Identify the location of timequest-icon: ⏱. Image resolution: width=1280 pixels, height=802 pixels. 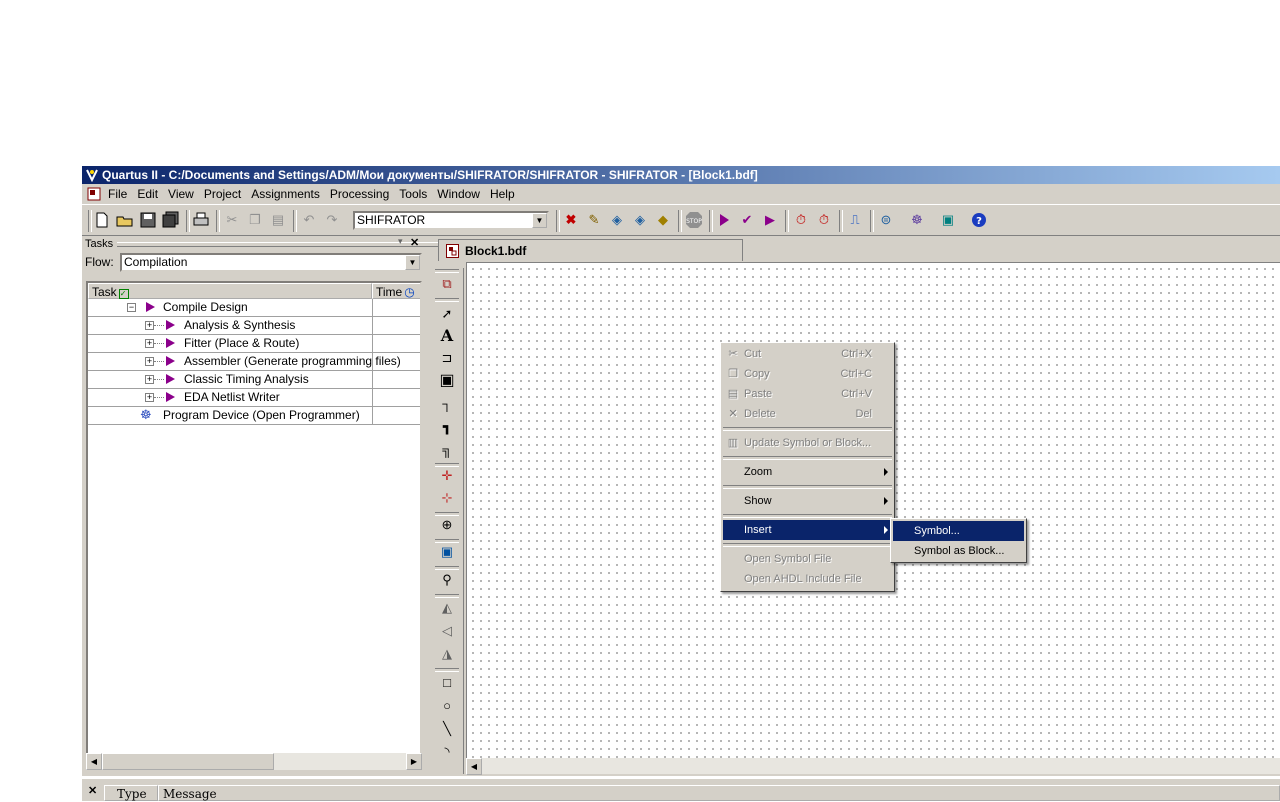
(824, 220).